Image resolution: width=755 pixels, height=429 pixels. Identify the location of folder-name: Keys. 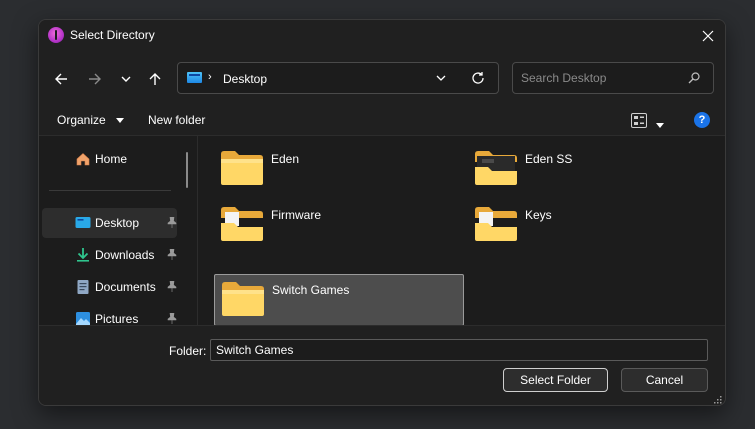
(538, 215).